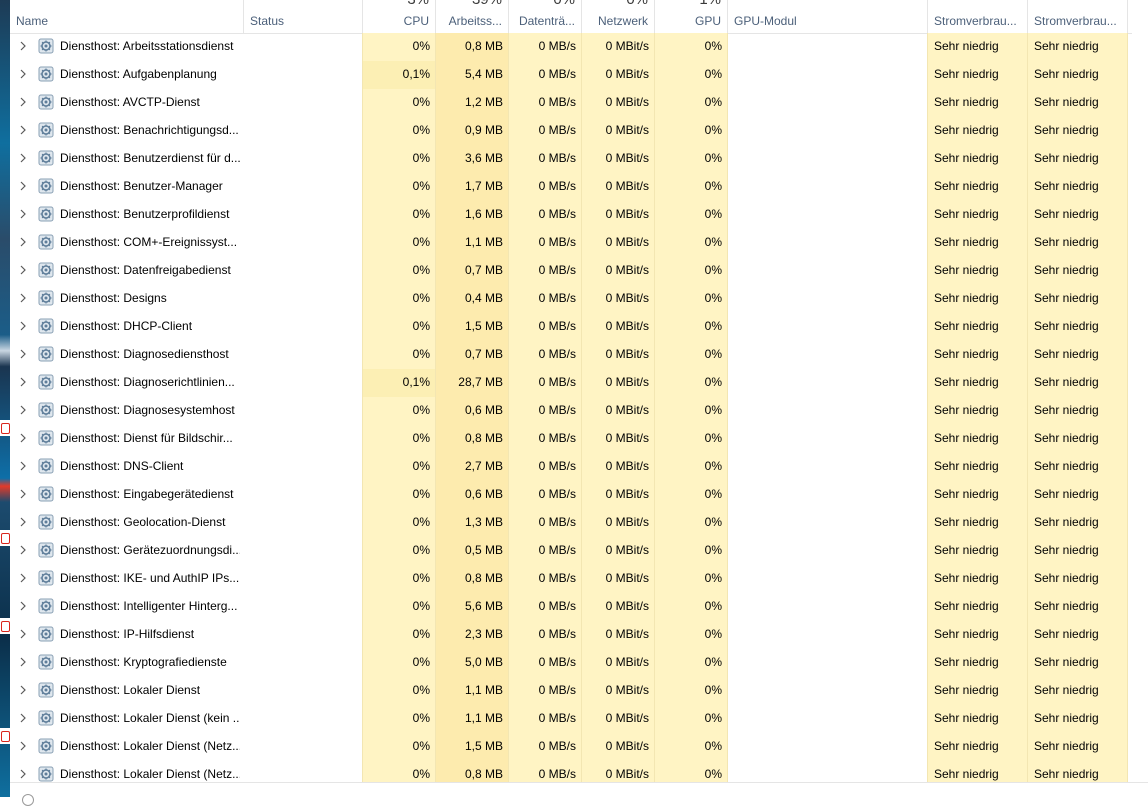  Describe the element at coordinates (147, 494) in the screenshot. I see `process-name: Diensthost: Eingabegerätedienst` at that location.